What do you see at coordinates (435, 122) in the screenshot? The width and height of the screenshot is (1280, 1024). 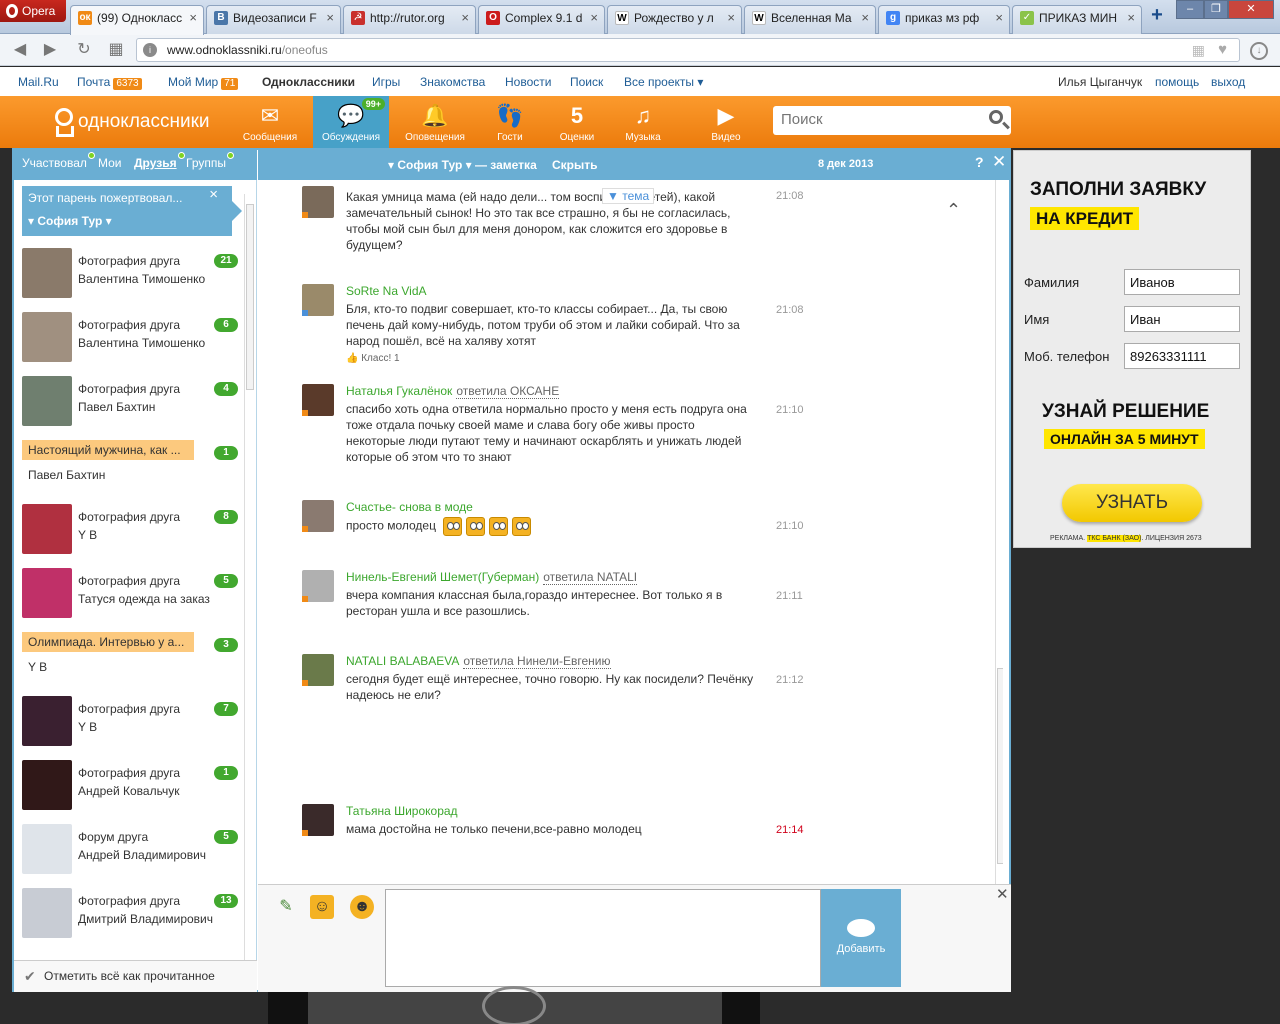 I see `nav-notifications: 🔔 Оповещения` at bounding box center [435, 122].